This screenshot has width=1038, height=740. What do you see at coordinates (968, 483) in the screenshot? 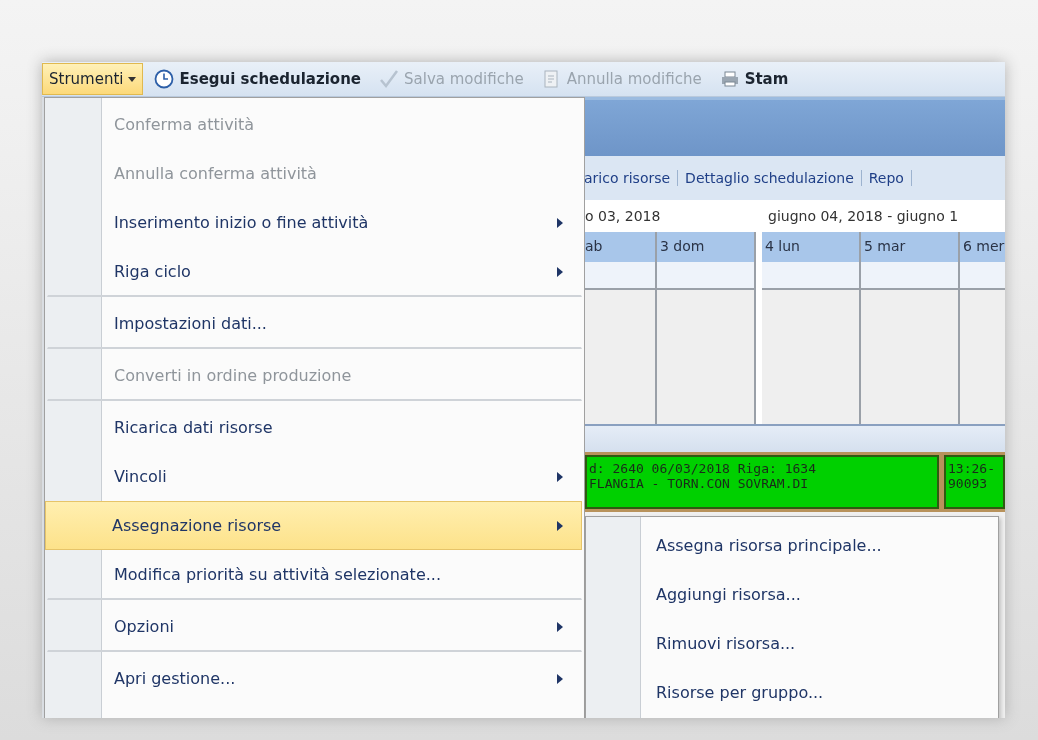
I see `task-text: 90093` at bounding box center [968, 483].